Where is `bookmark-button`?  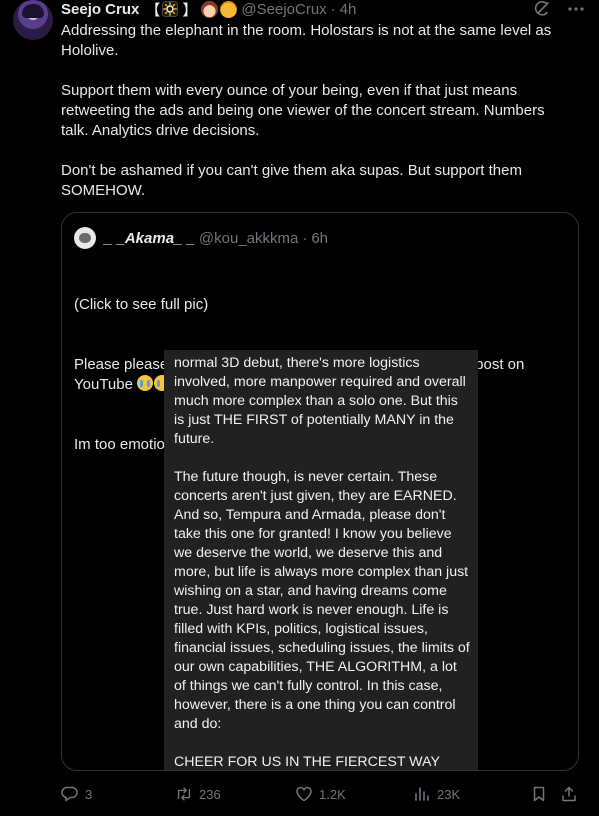 bookmark-button is located at coordinates (539, 794).